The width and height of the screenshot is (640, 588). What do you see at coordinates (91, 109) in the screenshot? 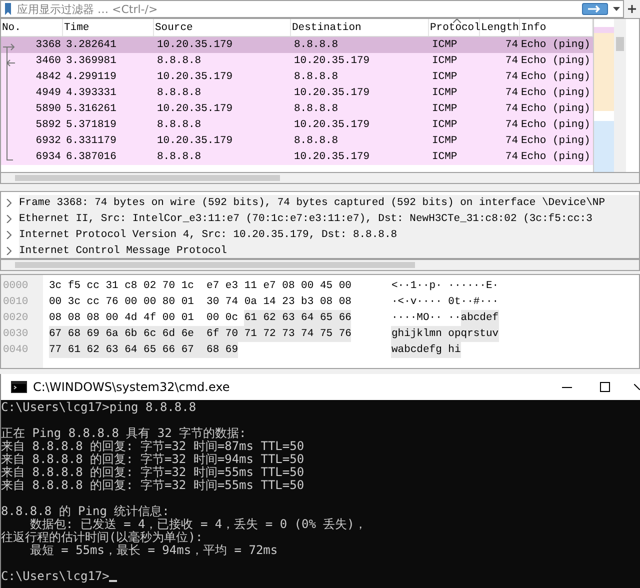
I see `table-cell-text: 5.316261` at bounding box center [91, 109].